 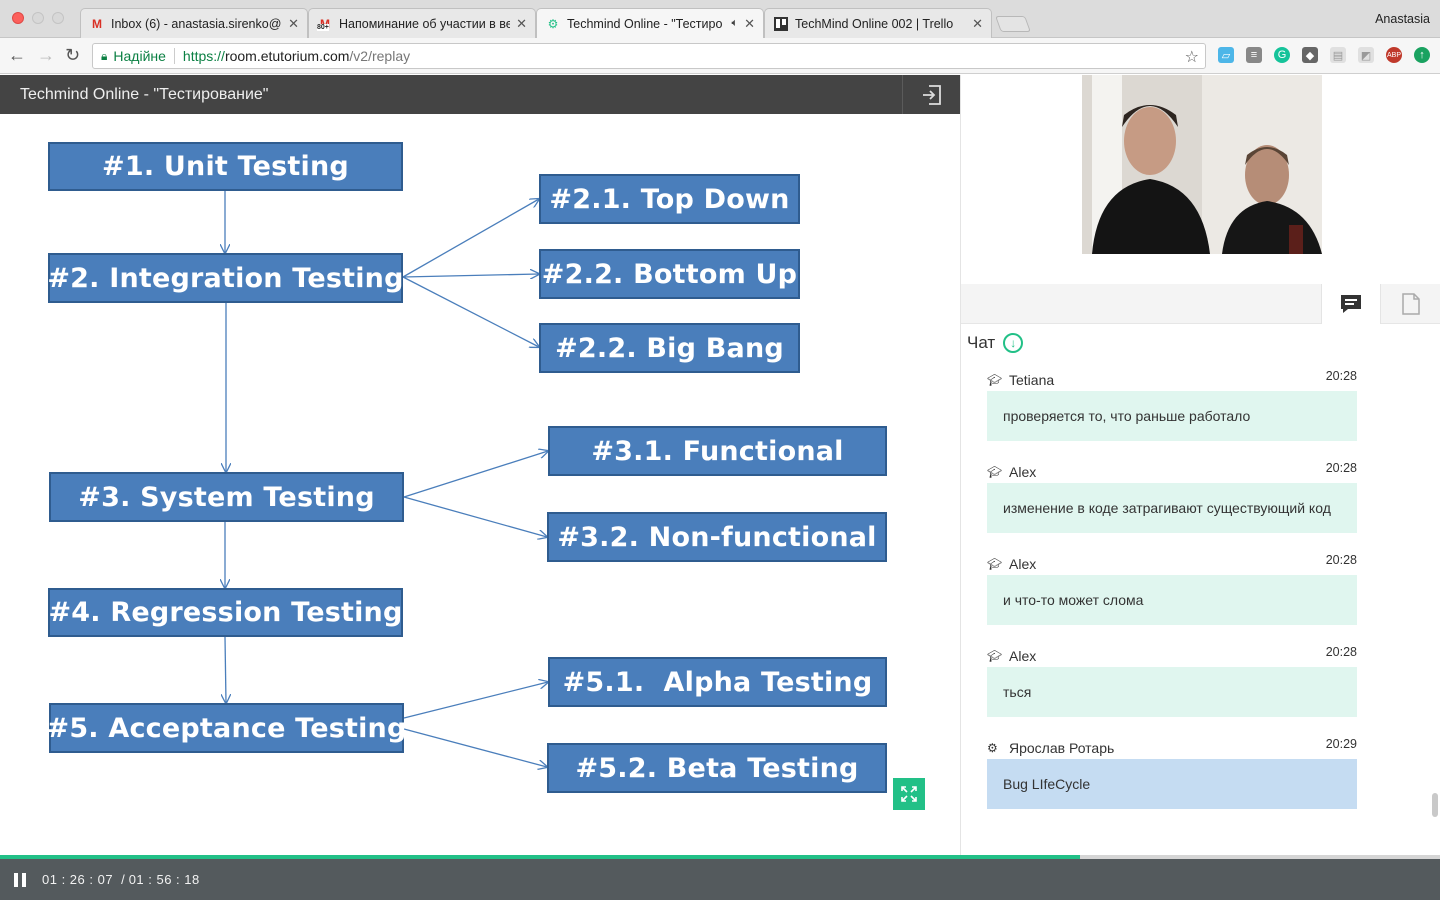 I want to click on url-scheme: https://, so click(x=203, y=56).